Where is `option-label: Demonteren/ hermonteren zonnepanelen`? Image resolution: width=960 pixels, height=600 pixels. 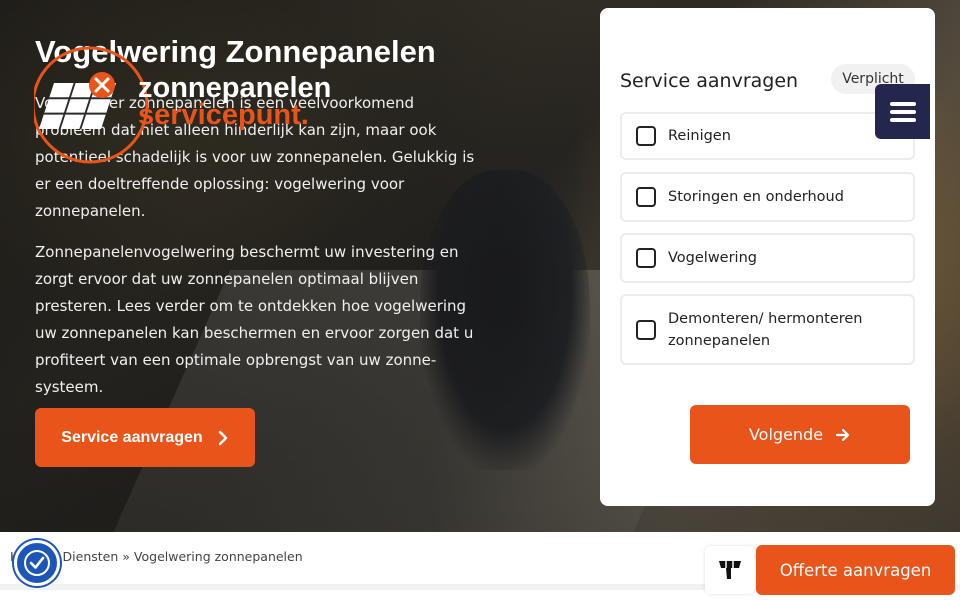 option-label: Demonteren/ hermonteren zonnepanelen is located at coordinates (765, 329).